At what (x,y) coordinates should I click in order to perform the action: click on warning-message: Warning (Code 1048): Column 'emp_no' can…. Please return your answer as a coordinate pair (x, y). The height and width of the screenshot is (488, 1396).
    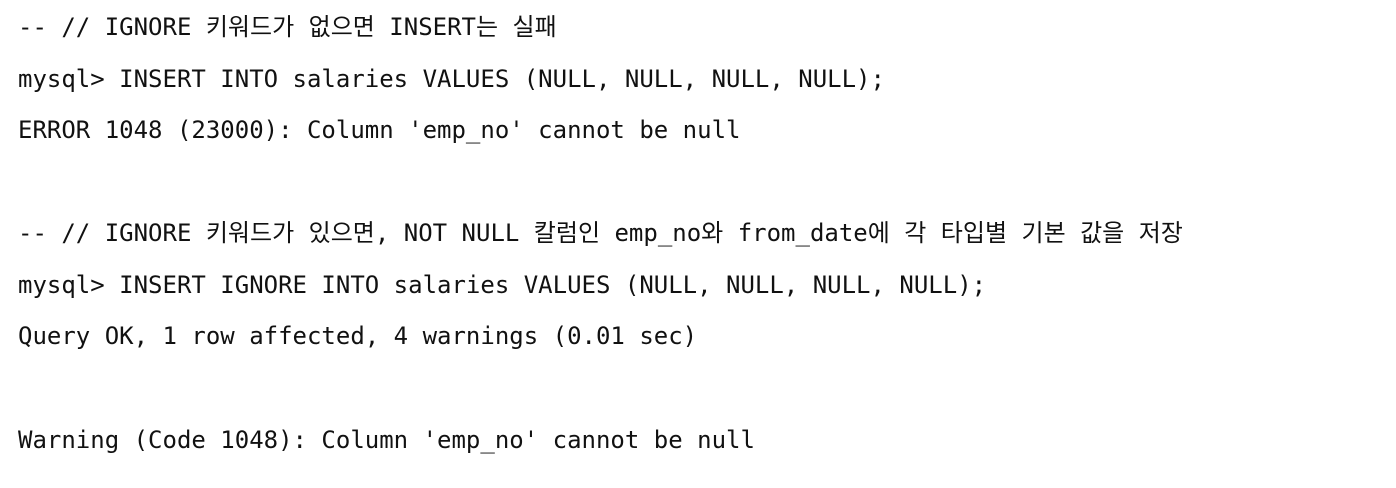
    Looking at the image, I should click on (386, 440).